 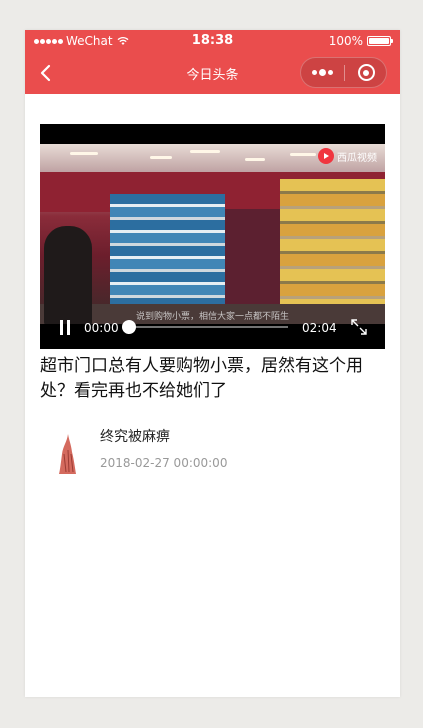 I want to click on author-row: 终究被麻痹 2018-02-27 00:00:00, so click(x=212, y=451).